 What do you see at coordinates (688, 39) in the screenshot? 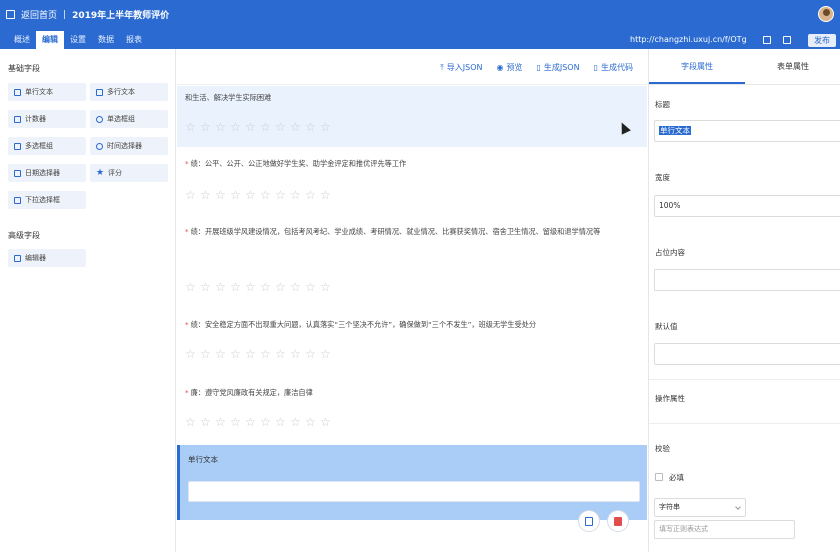
I see `share-url: http://changzhi.uxuj.cn/f/OTg` at bounding box center [688, 39].